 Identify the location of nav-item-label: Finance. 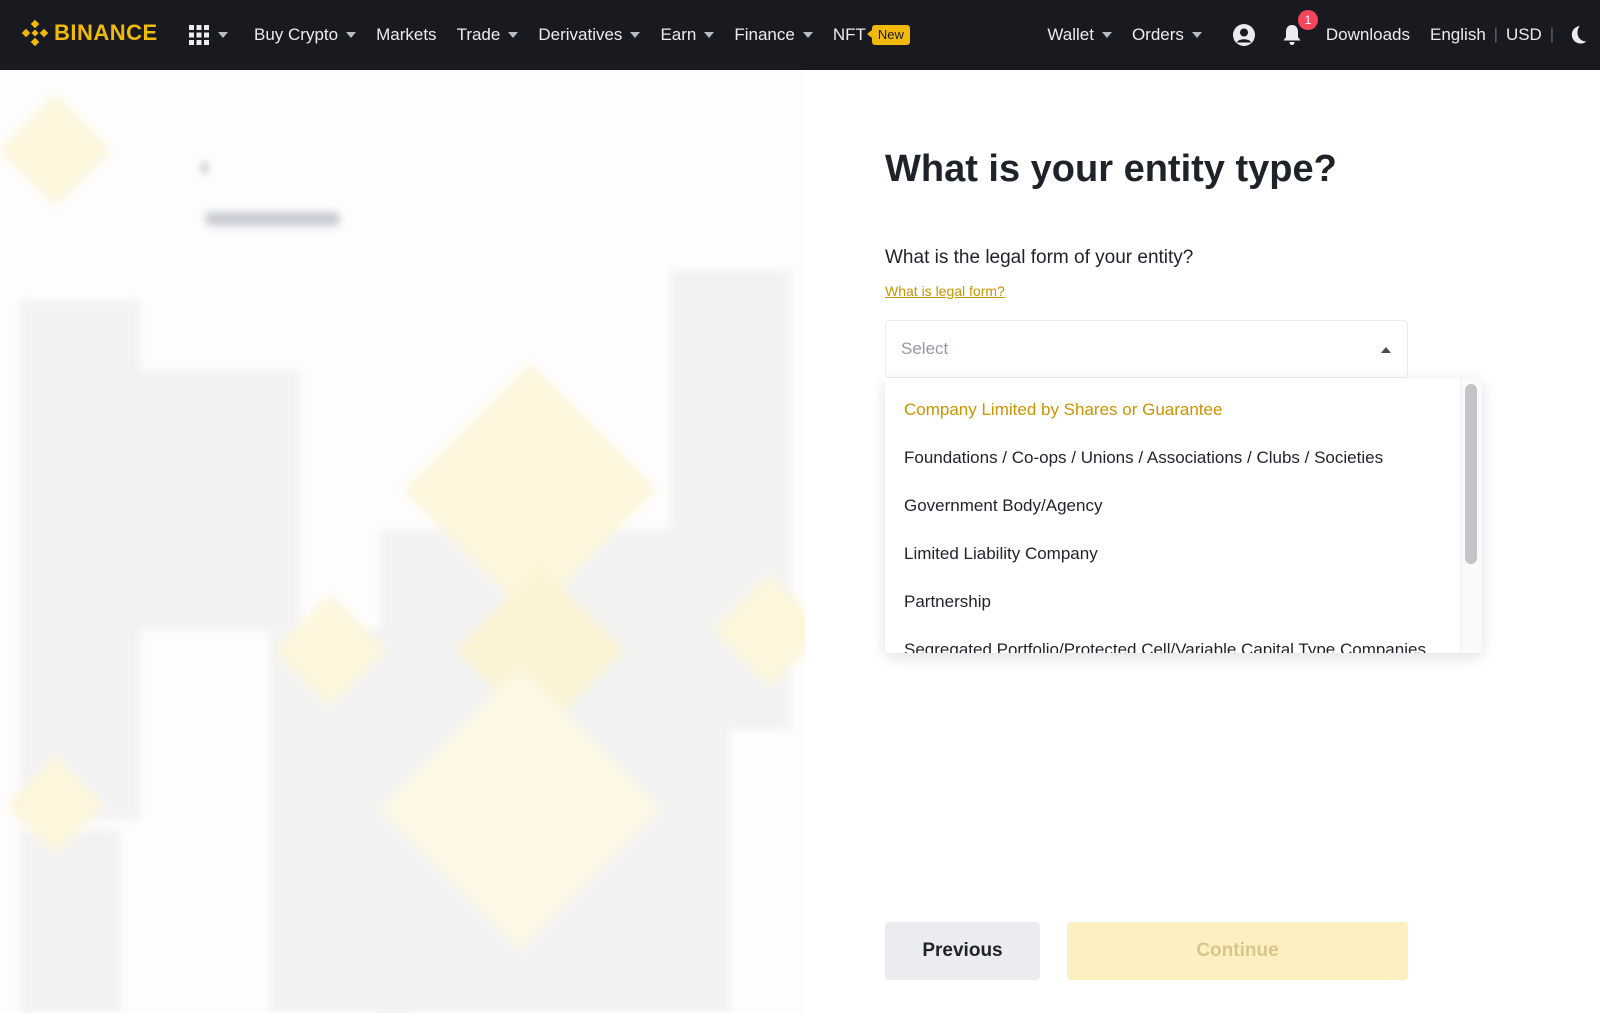
(764, 34).